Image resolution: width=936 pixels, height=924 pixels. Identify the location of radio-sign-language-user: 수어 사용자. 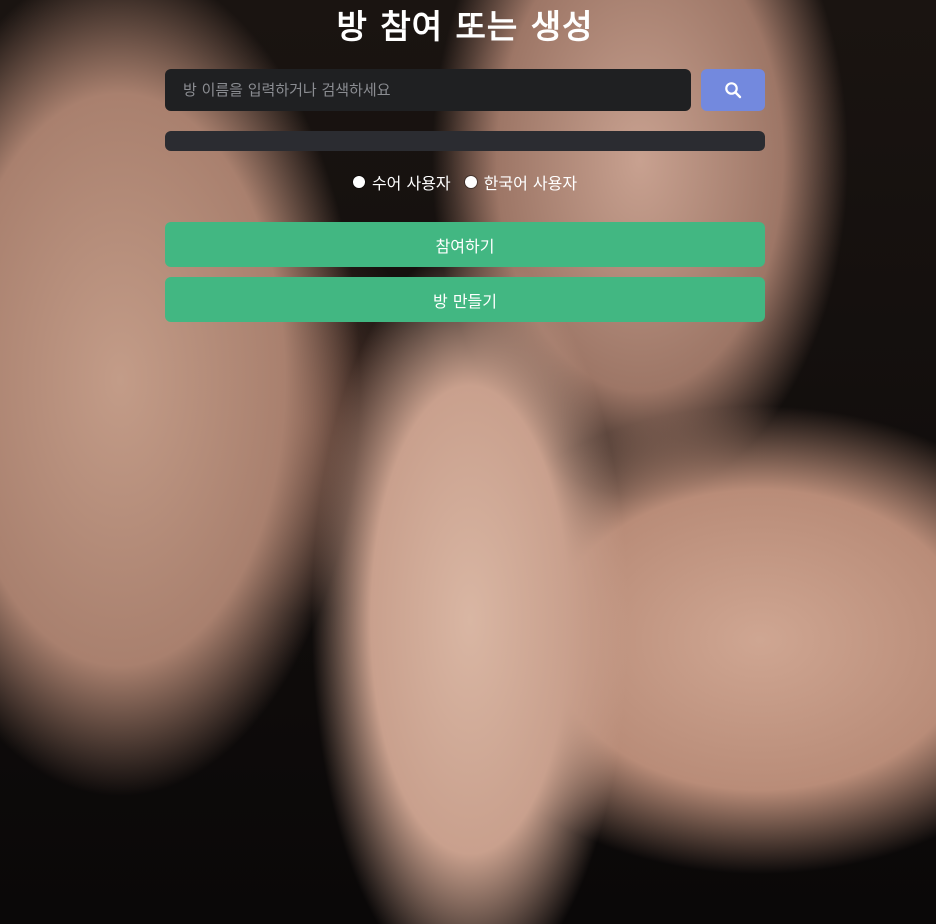
(401, 182).